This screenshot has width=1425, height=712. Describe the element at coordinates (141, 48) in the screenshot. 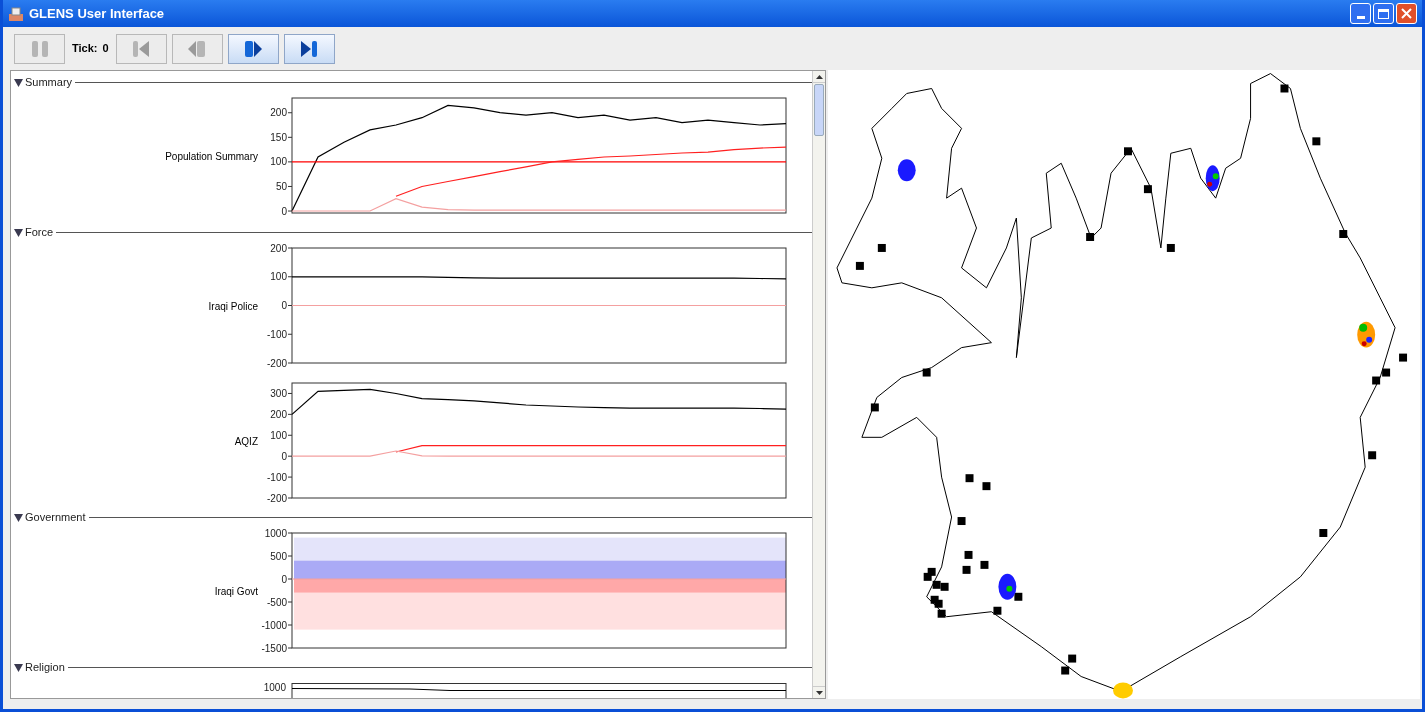

I see `first-icon` at that location.